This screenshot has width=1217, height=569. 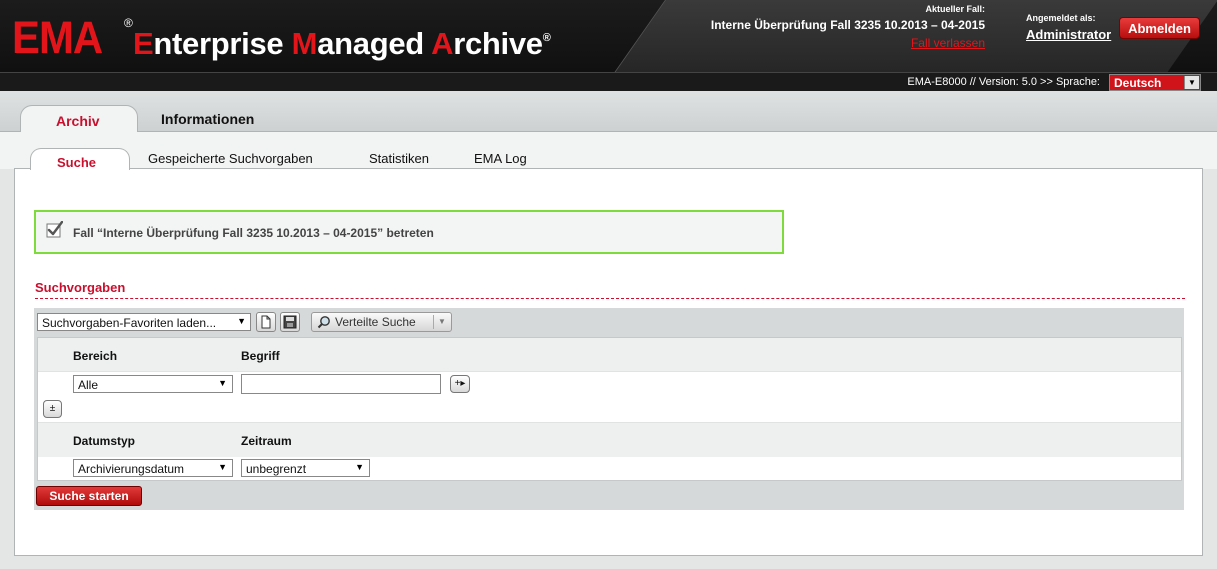 I want to click on button-separator, so click(x=433, y=322).